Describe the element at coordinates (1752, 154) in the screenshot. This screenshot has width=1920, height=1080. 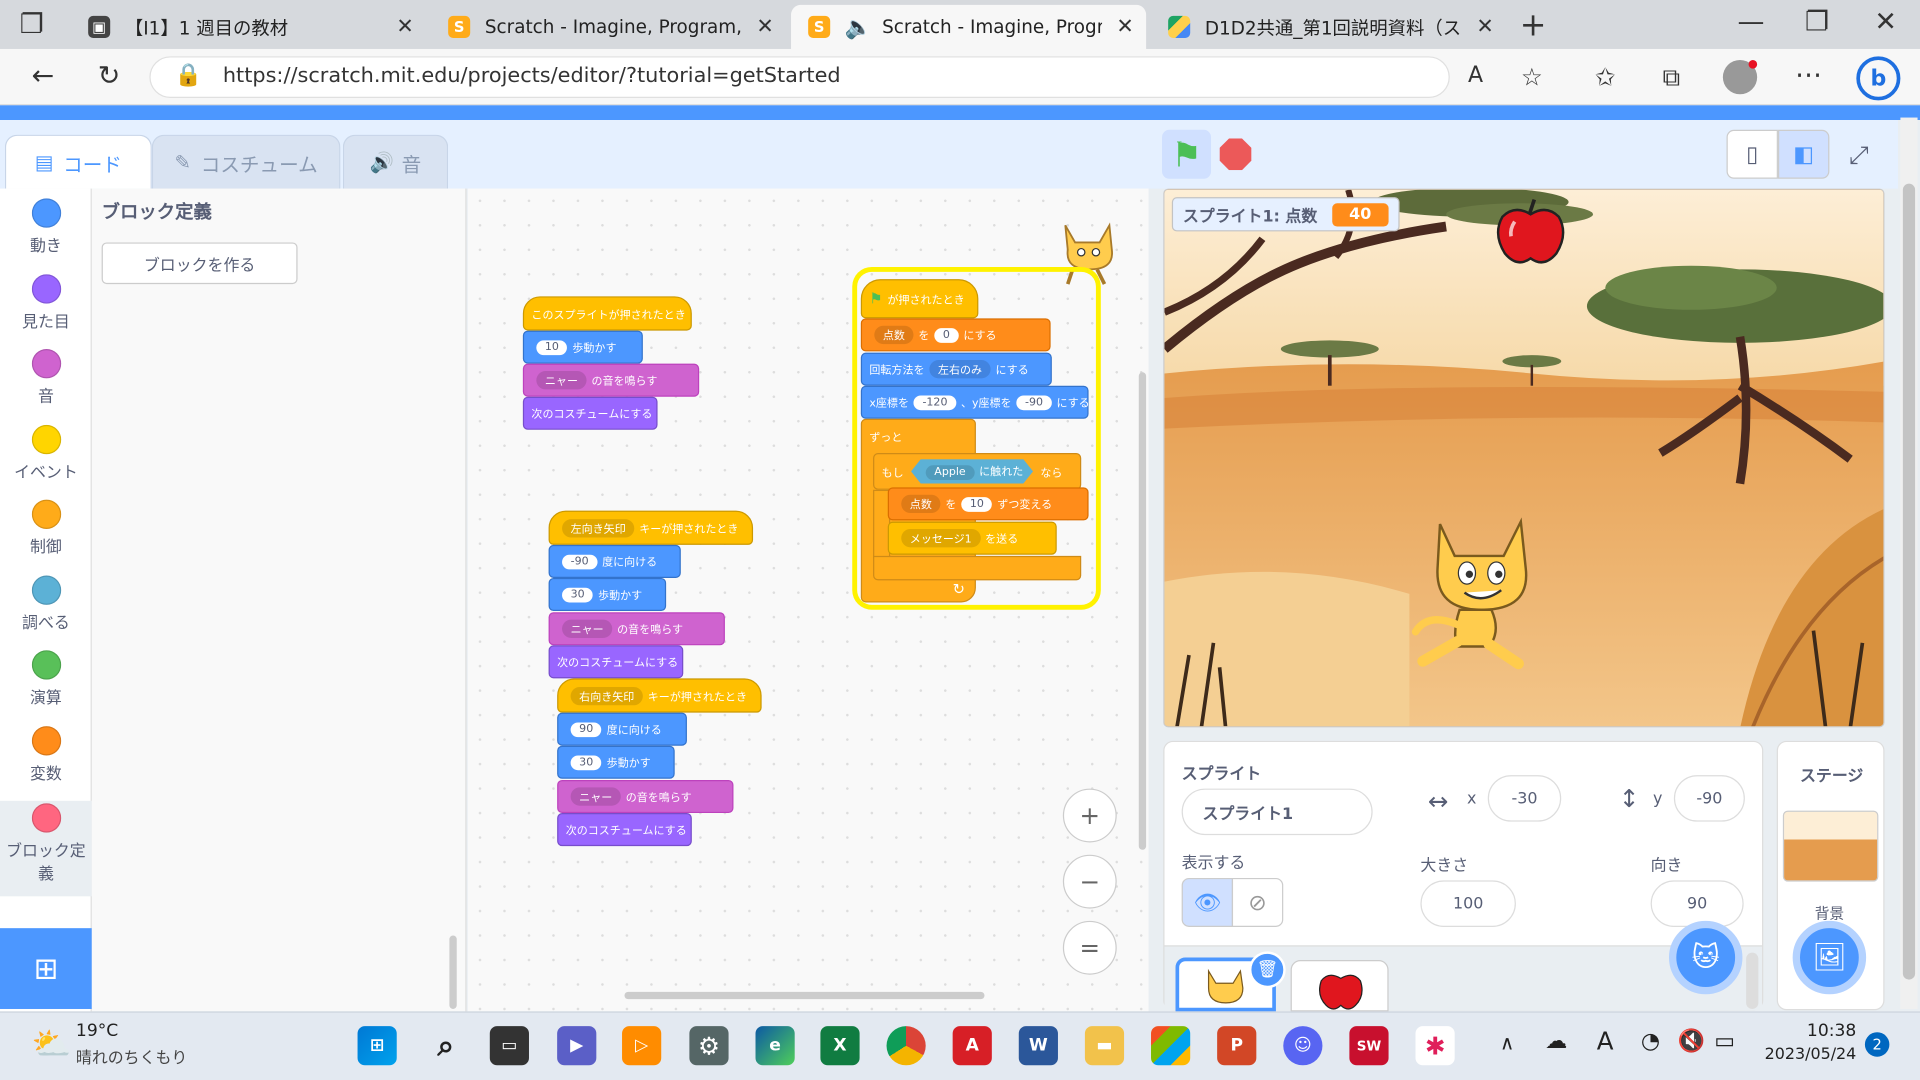
I see `small-stage-button: ▯` at that location.